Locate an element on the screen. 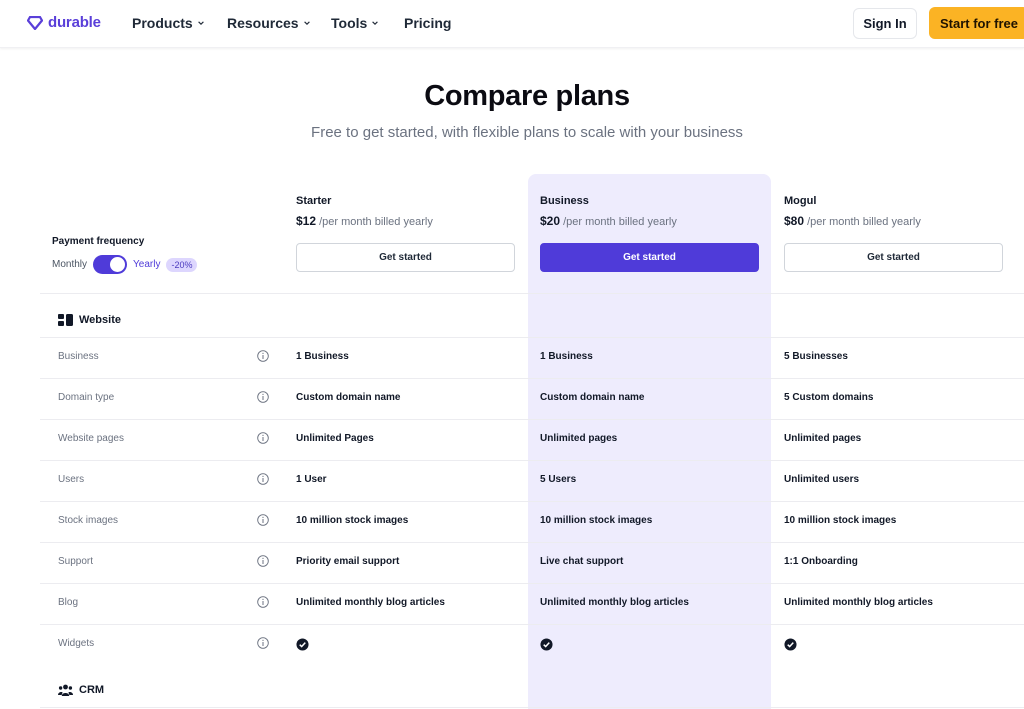  section-website: Website is located at coordinates (89, 320).